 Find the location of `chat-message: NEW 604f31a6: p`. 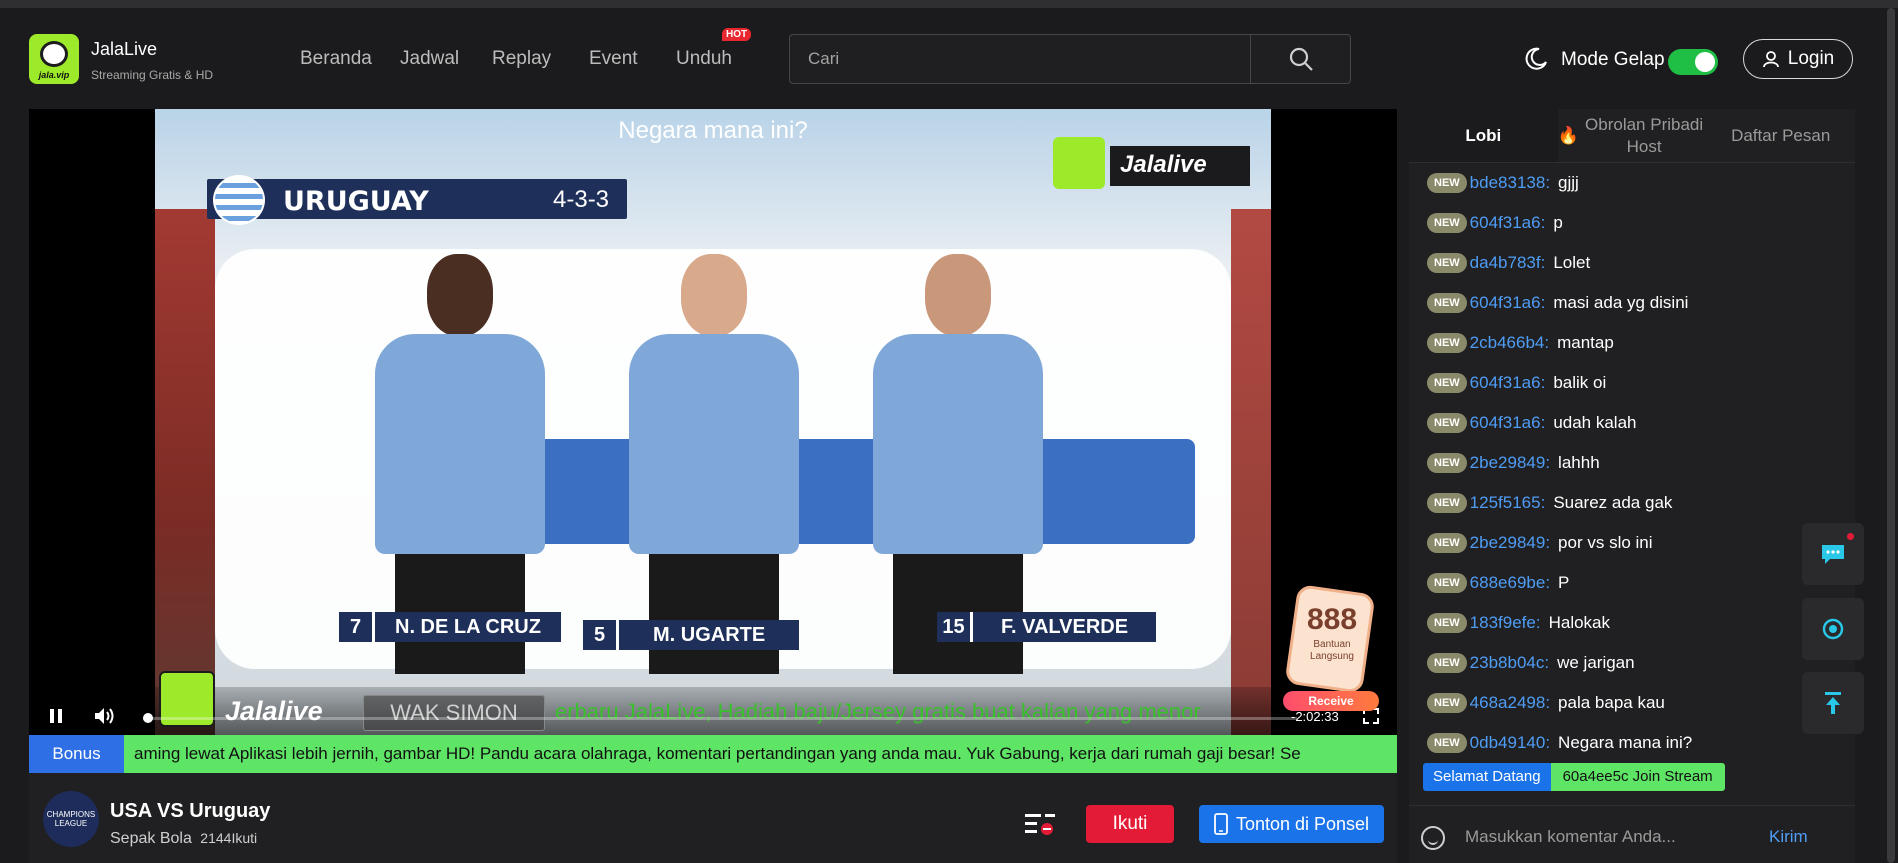

chat-message: NEW 604f31a6: p is located at coordinates (1495, 223).